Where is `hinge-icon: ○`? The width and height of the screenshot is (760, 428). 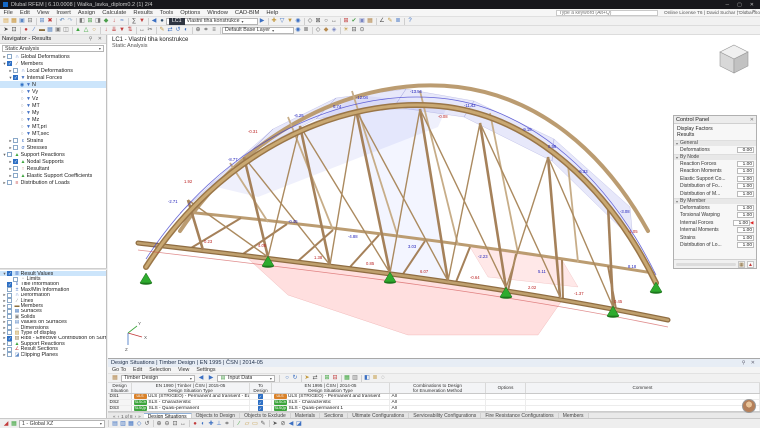 hinge-icon: ○ is located at coordinates (94, 30).